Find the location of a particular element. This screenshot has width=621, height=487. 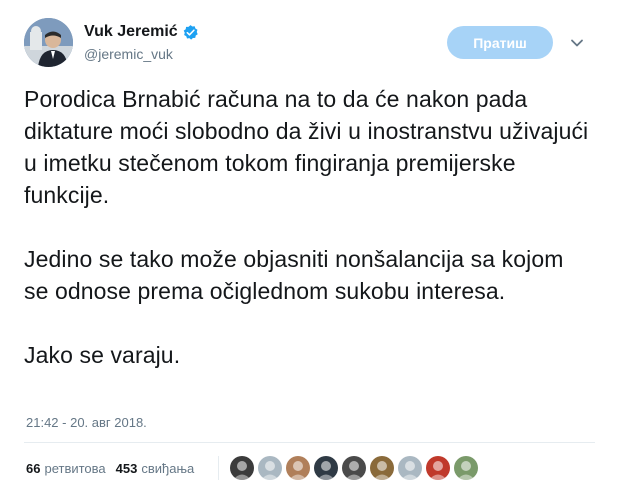

likes-stat: 453 свиђања is located at coordinates (155, 468).